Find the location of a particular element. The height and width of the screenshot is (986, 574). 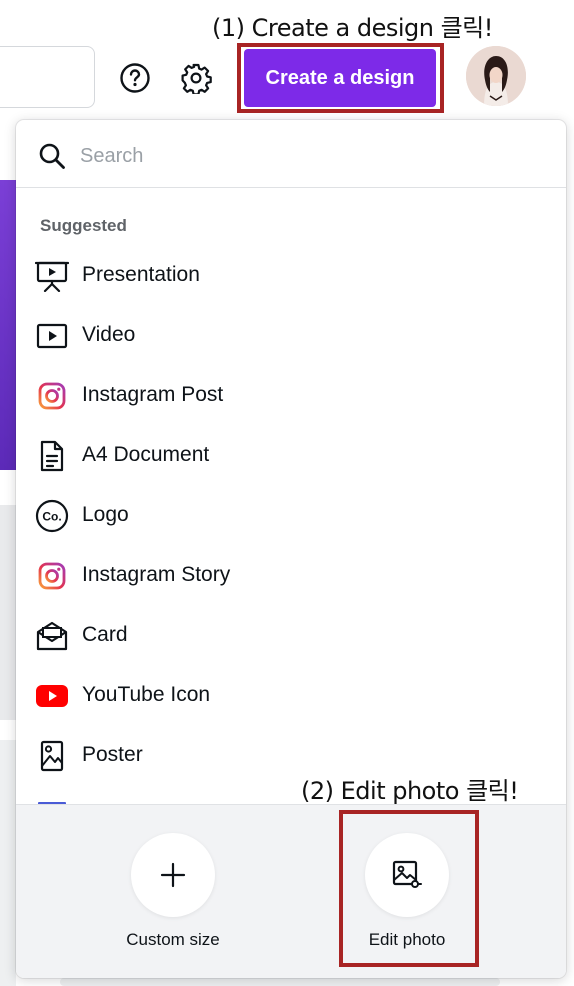

edit-photo-button is located at coordinates (407, 875).